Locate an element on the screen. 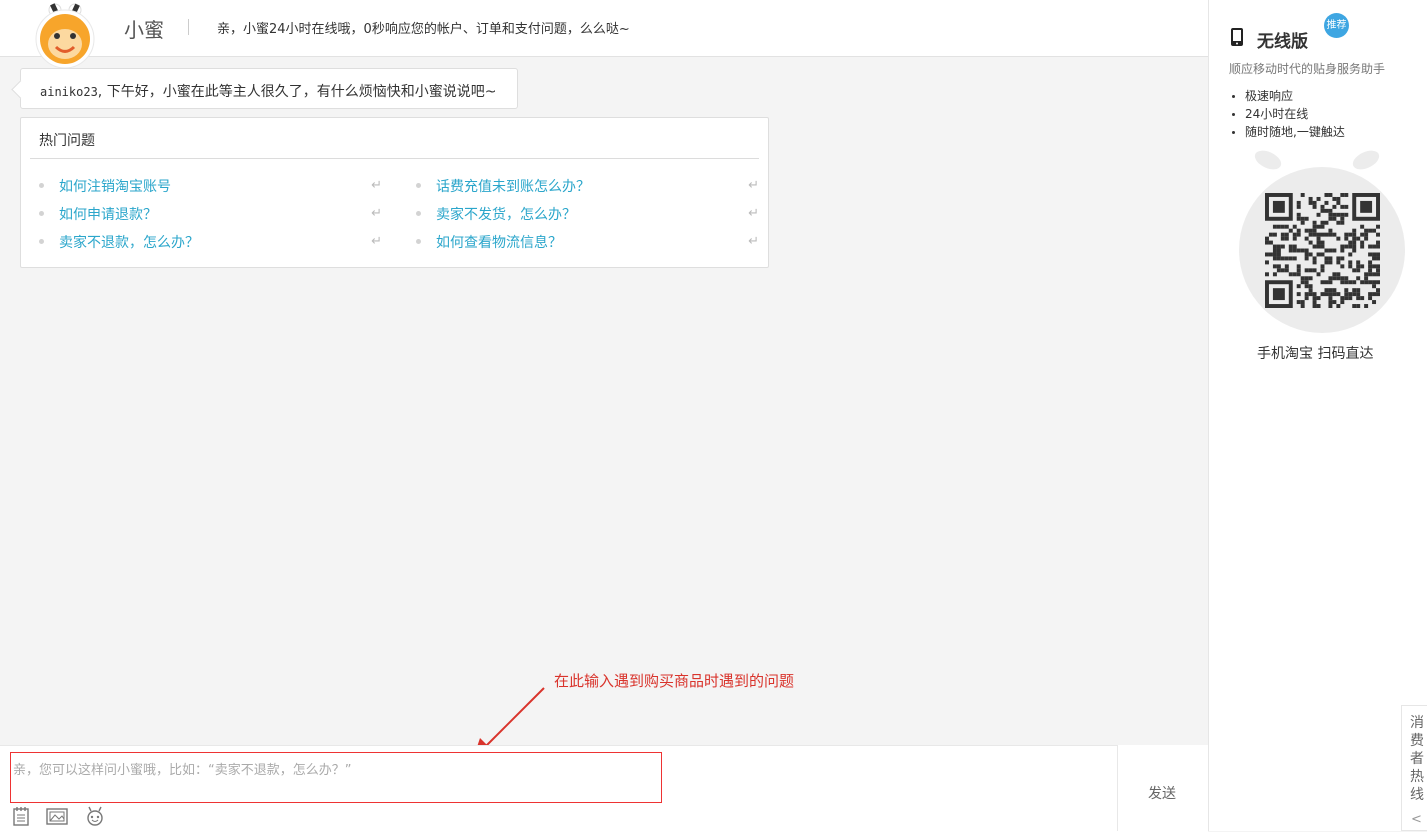 The image size is (1427, 832). chevron-left-icon: < is located at coordinates (1416, 819).